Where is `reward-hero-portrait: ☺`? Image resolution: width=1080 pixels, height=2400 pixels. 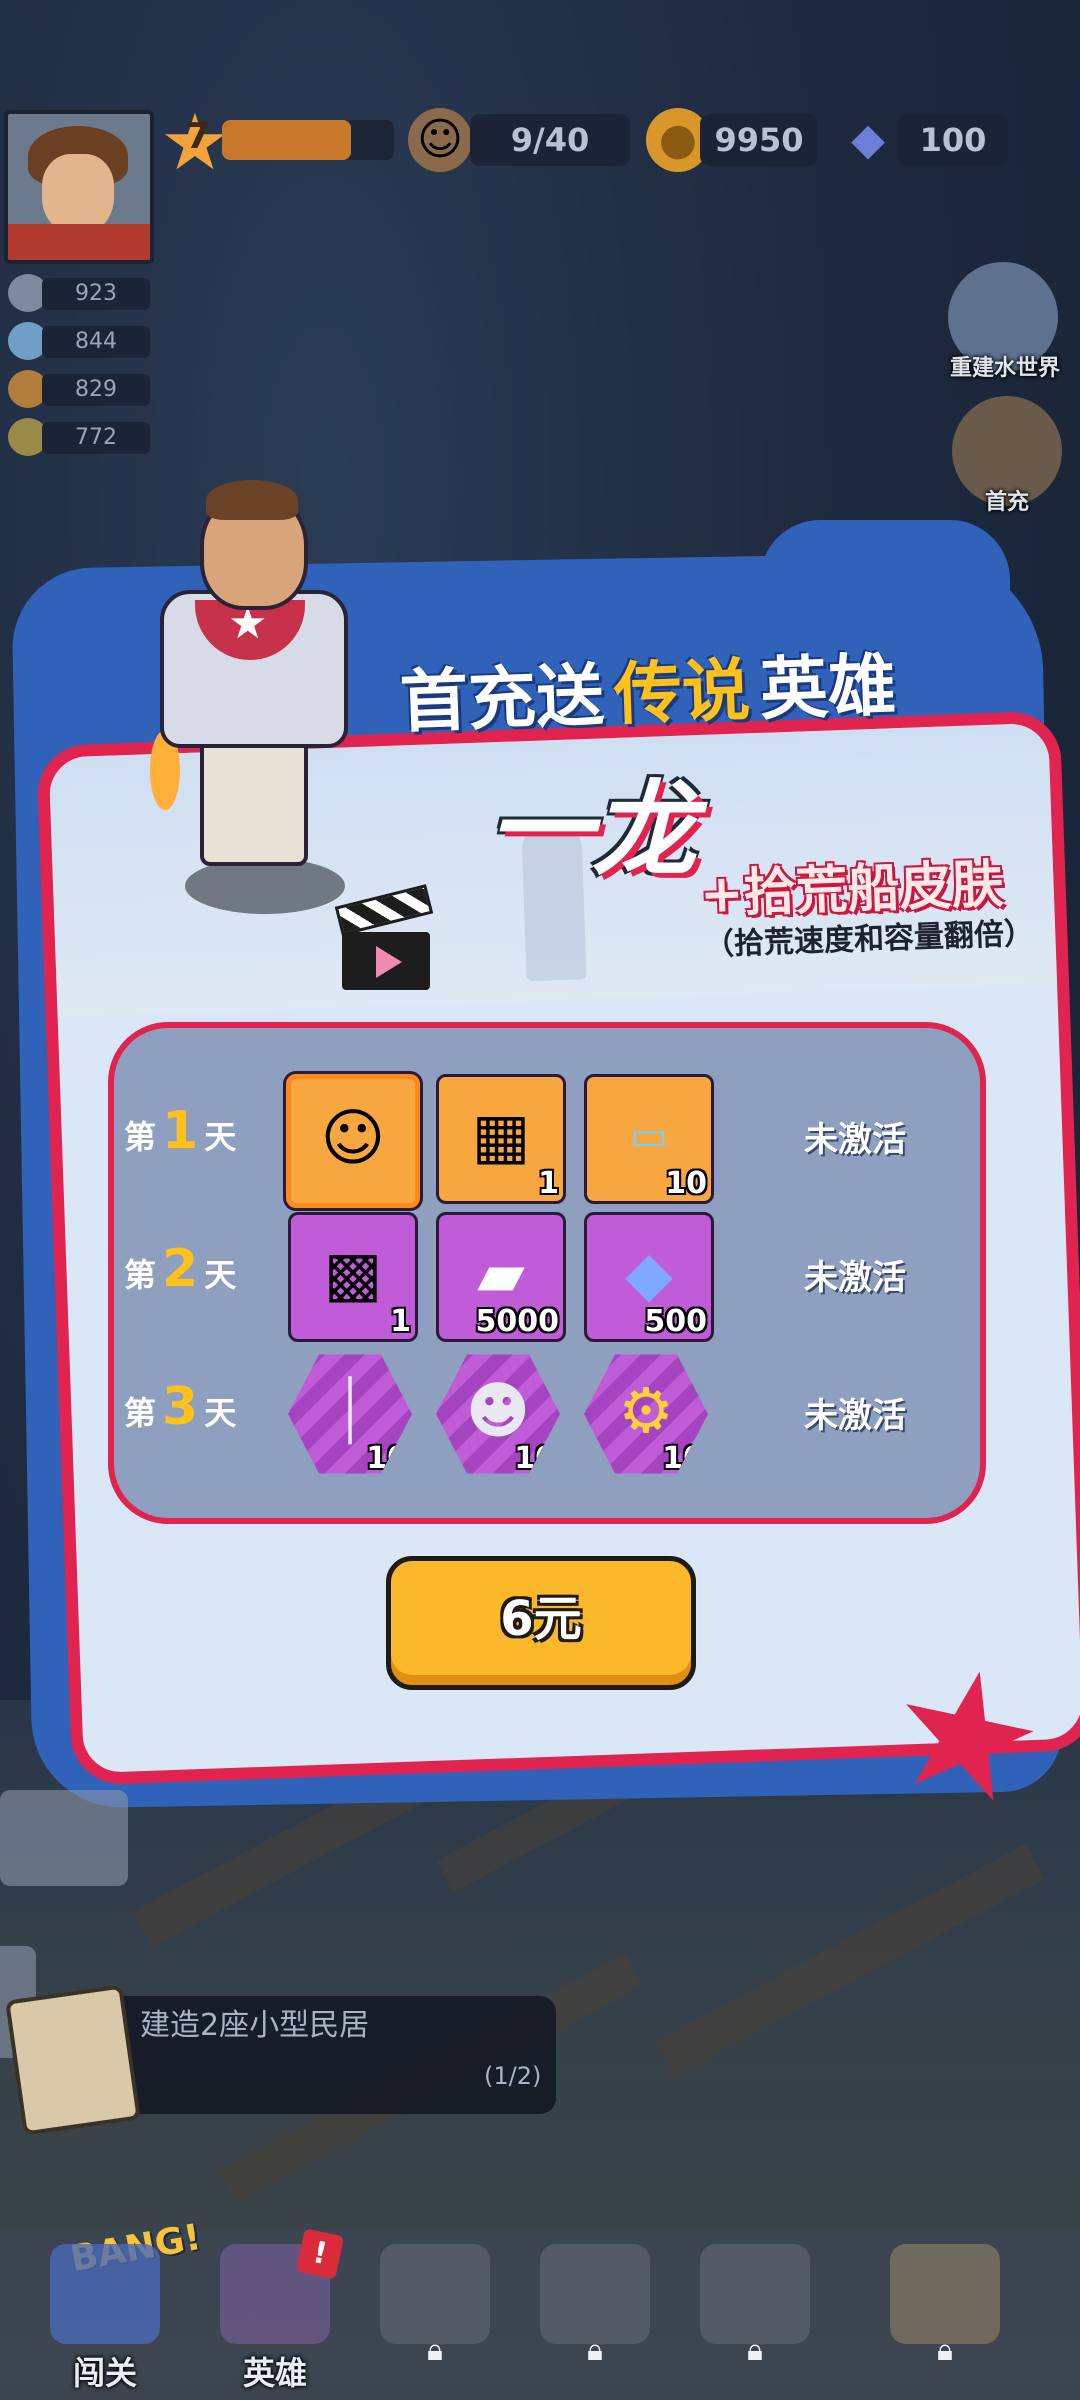 reward-hero-portrait: ☺ is located at coordinates (353, 1141).